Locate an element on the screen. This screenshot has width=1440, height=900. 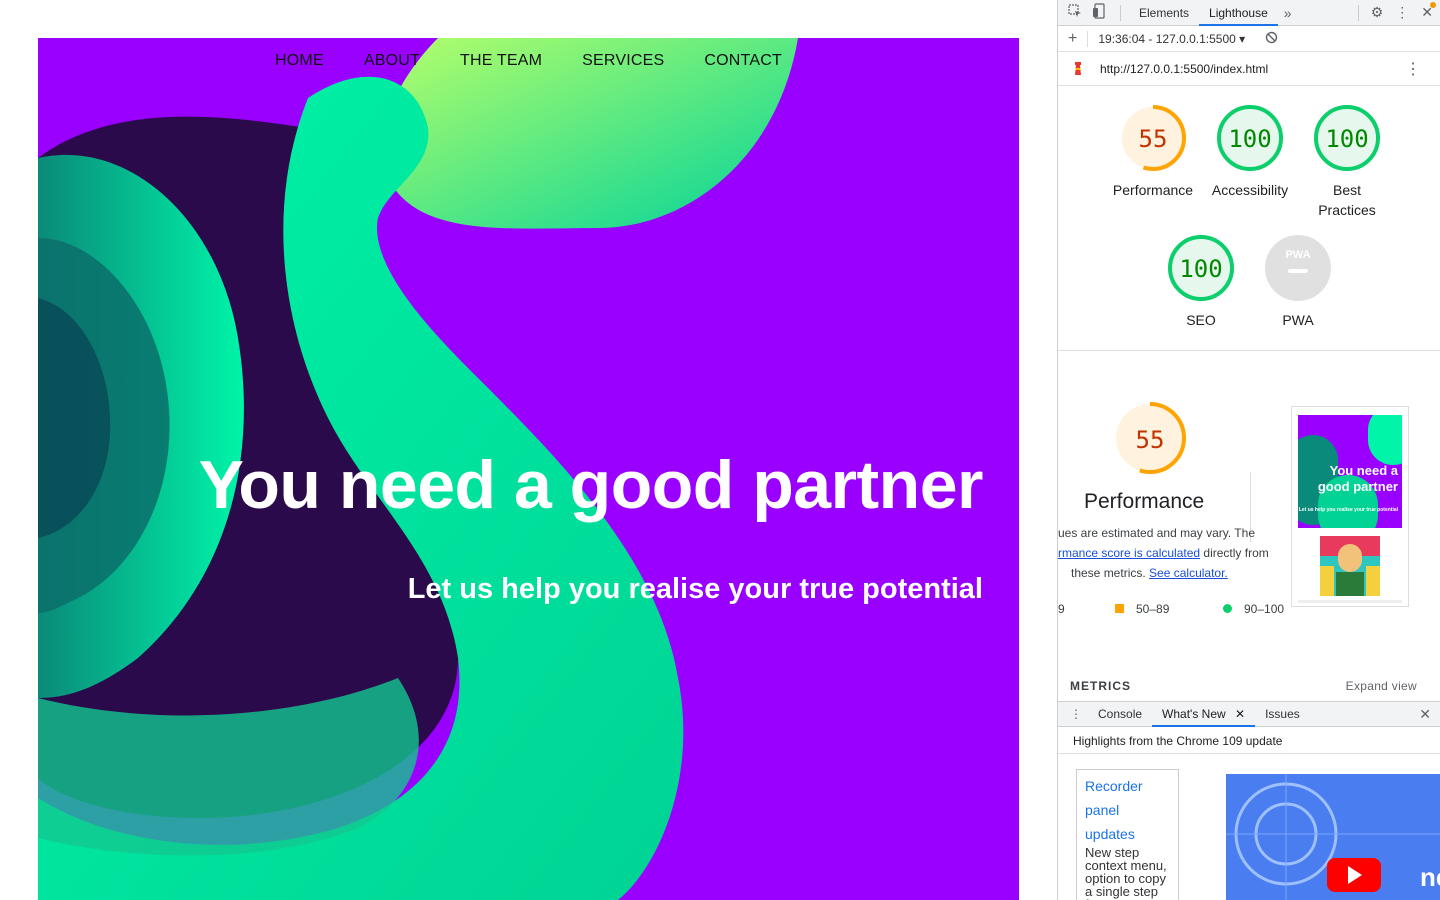
news-card-title: Recorder panel updates is located at coordinates (1127, 810).